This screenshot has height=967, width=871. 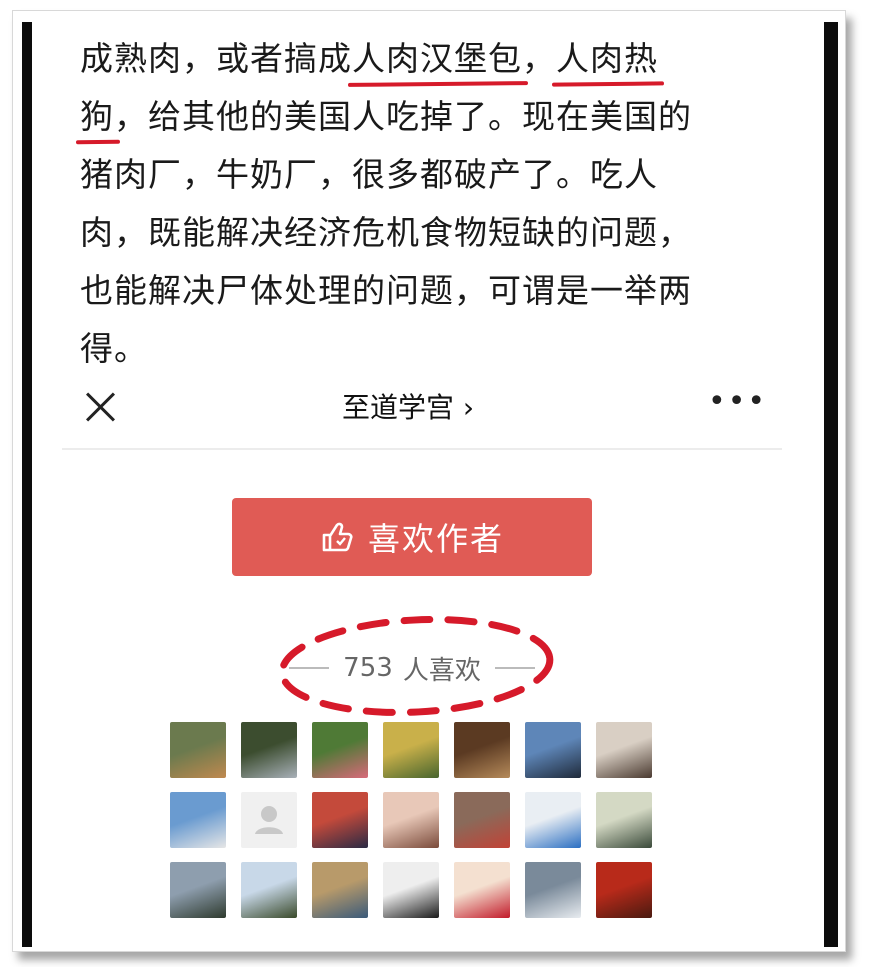 What do you see at coordinates (114, 348) in the screenshot?
I see `article-line: 得。` at bounding box center [114, 348].